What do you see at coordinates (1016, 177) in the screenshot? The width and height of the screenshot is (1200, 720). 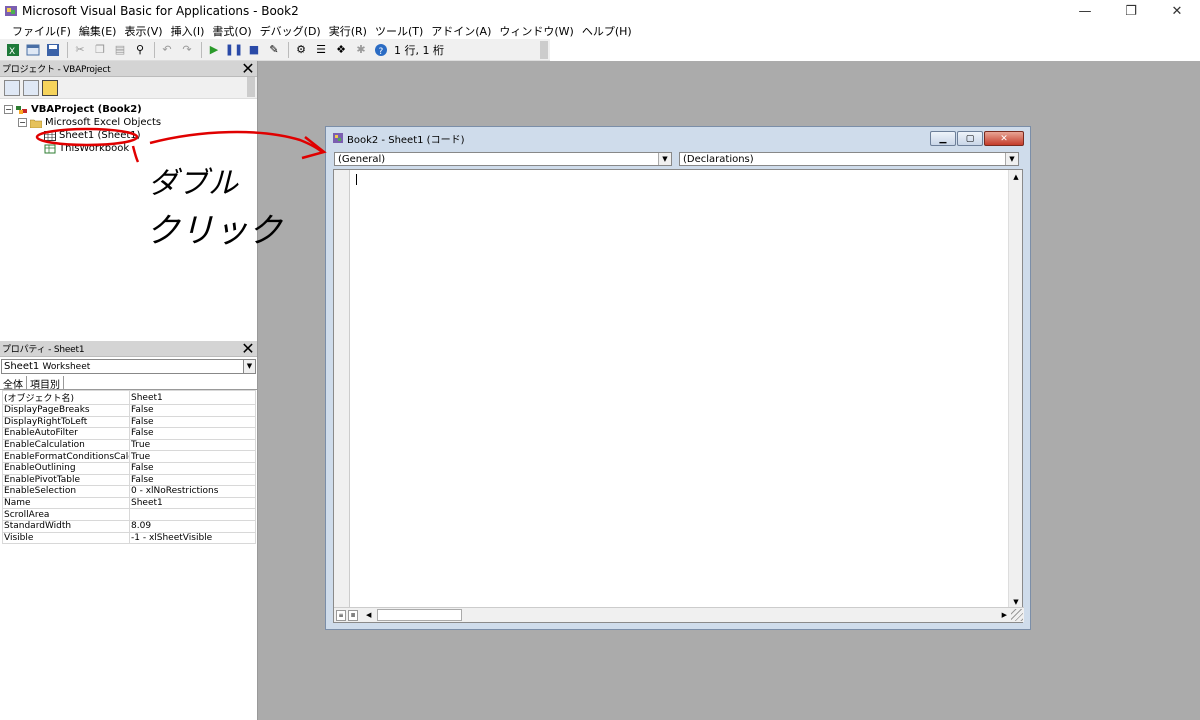 I see `scroll-up-icon: ▲` at bounding box center [1016, 177].